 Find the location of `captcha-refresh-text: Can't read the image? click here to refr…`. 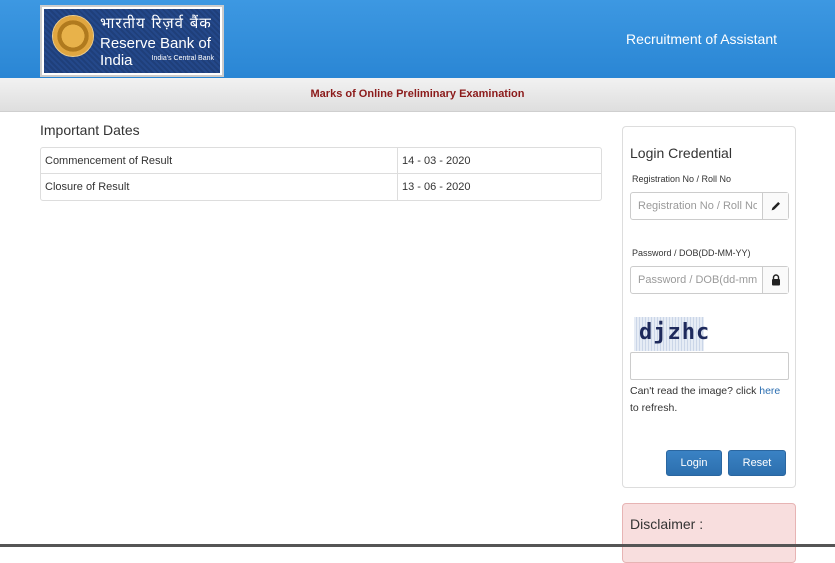

captcha-refresh-text: Can't read the image? click here to refr… is located at coordinates (710, 400).